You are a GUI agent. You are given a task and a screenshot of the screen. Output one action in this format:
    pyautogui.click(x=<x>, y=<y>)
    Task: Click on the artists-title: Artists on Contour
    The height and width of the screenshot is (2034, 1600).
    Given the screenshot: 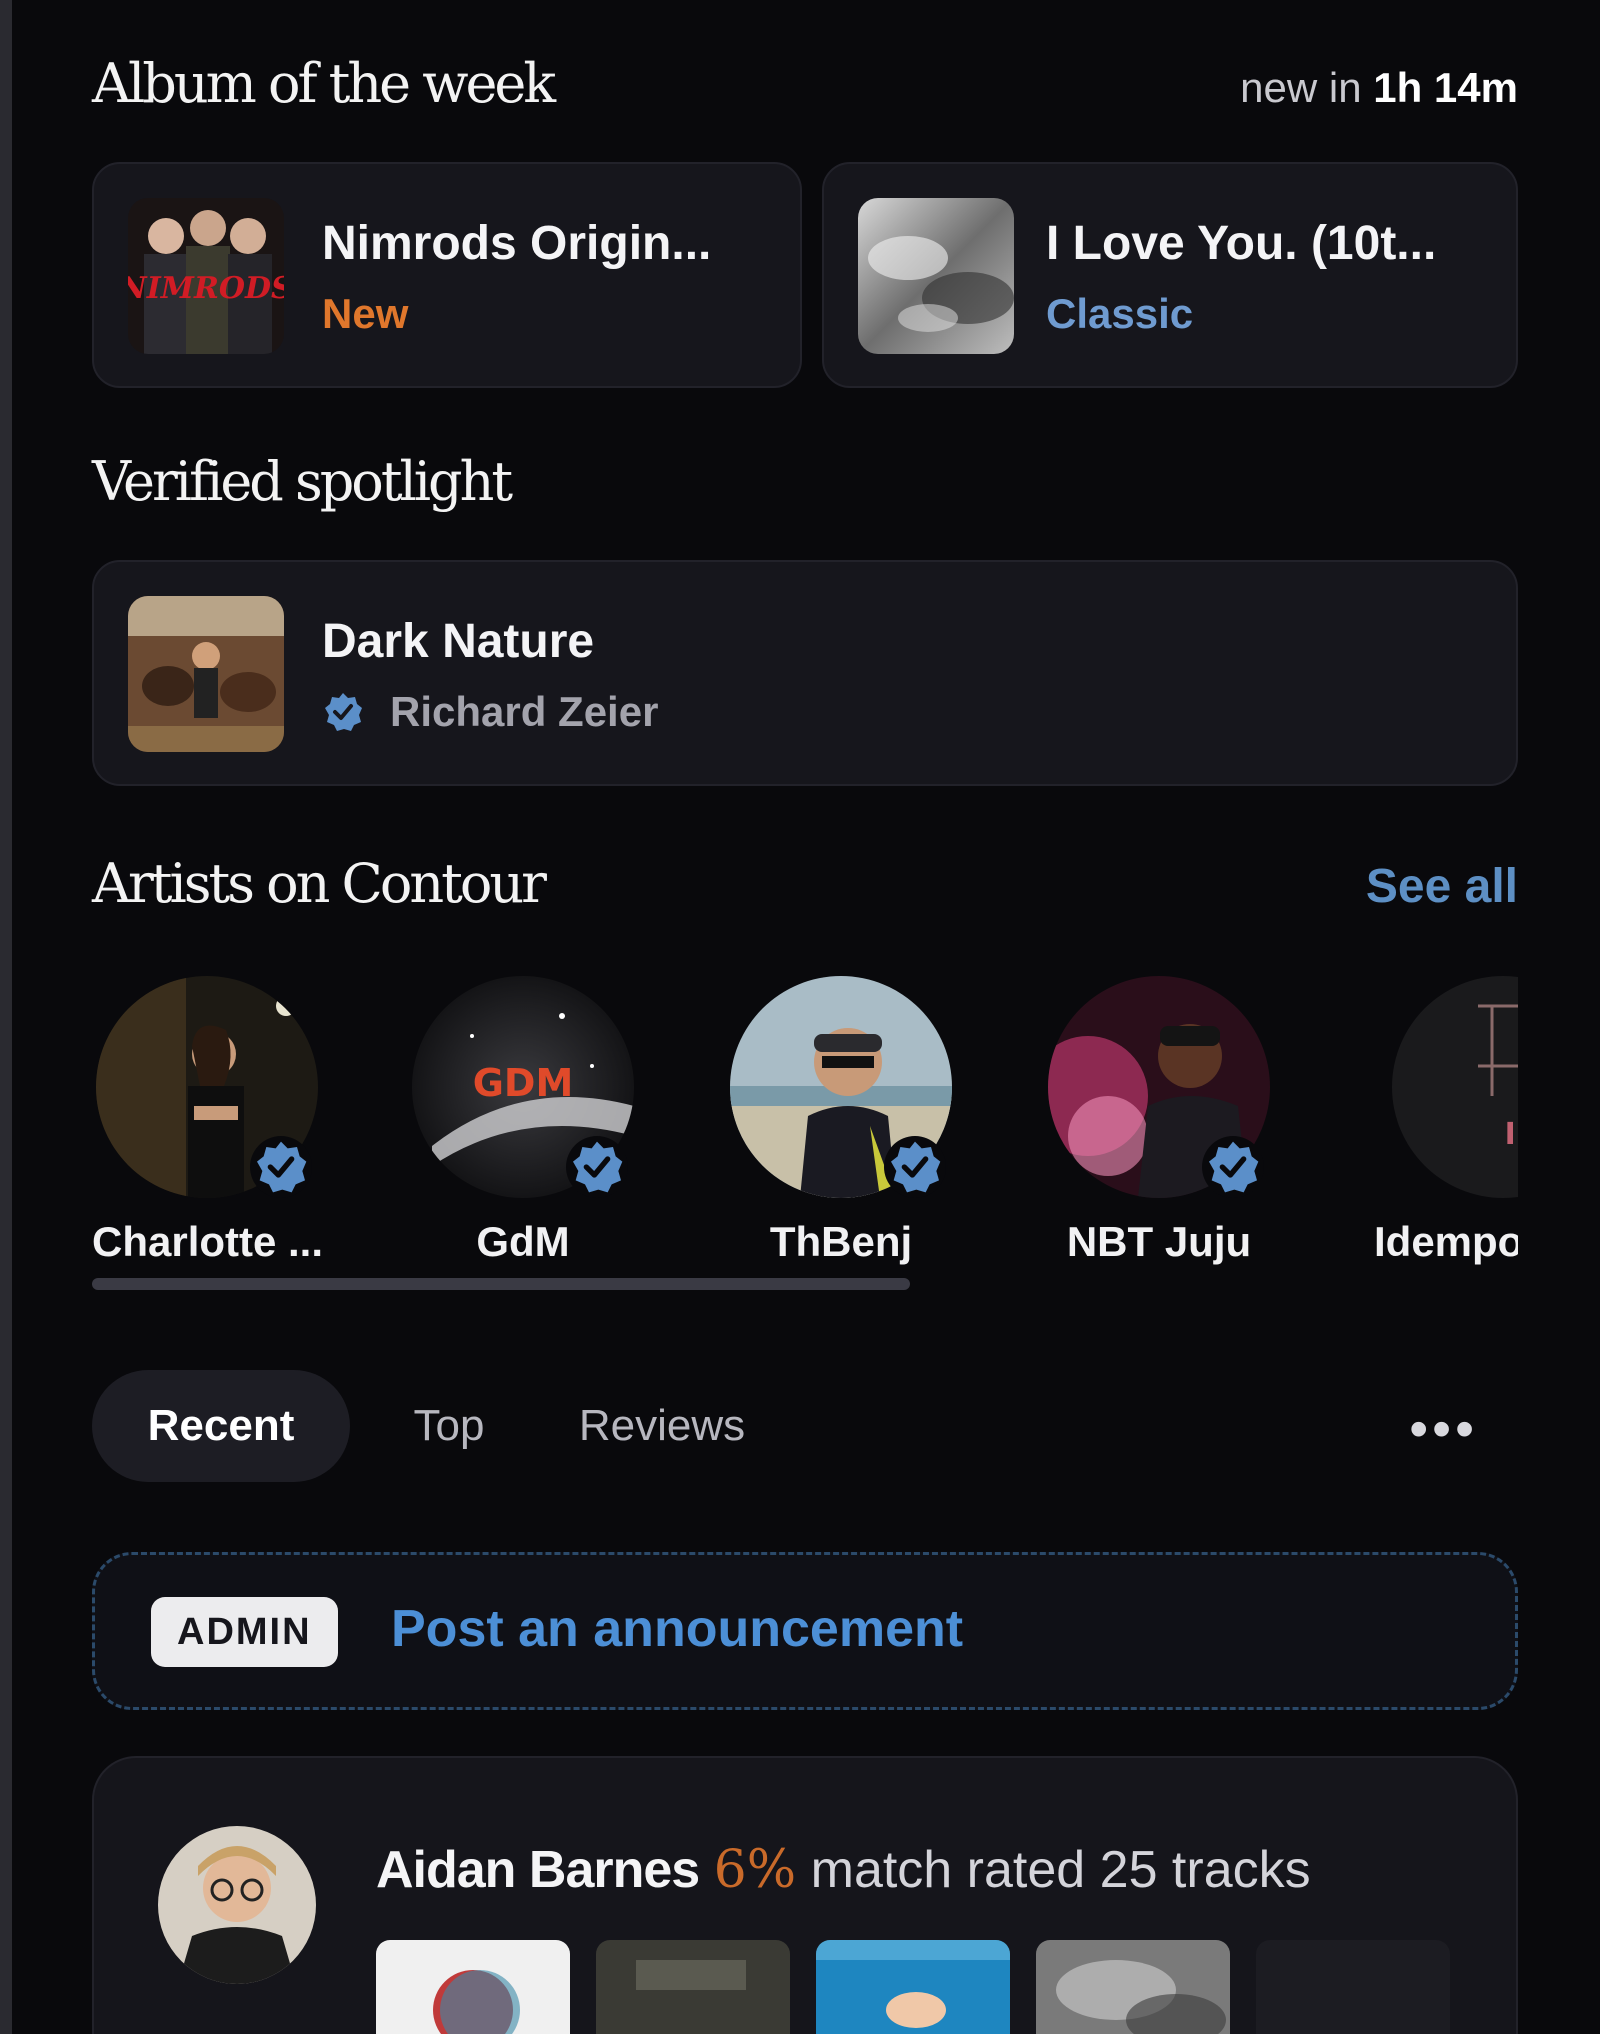 What is the action you would take?
    pyautogui.click(x=319, y=883)
    